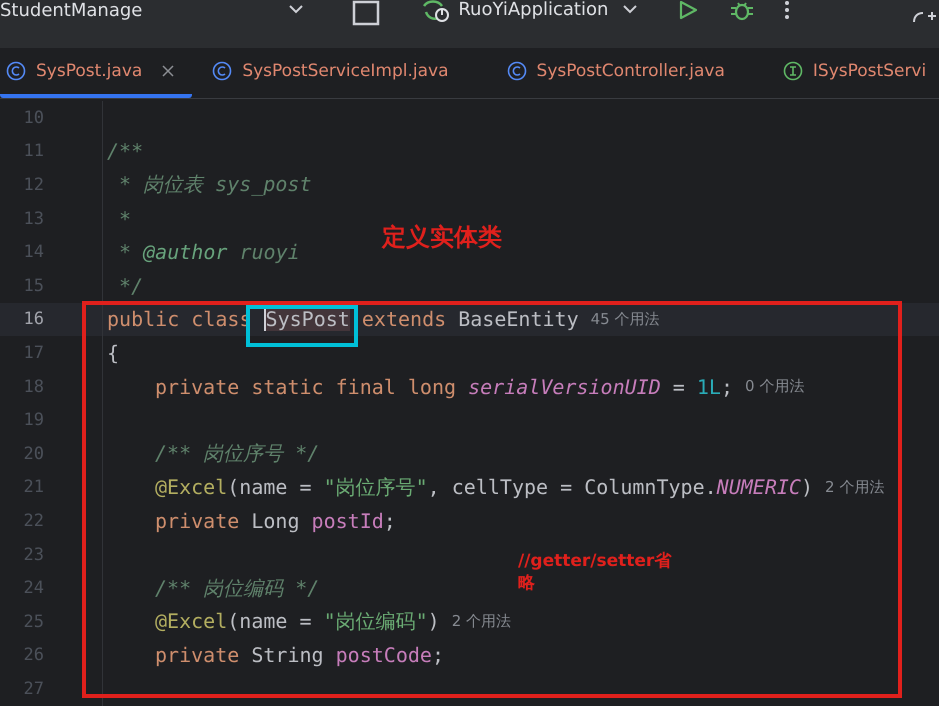  I want to click on code-line: * 岗位表 sys_post, so click(215, 184).